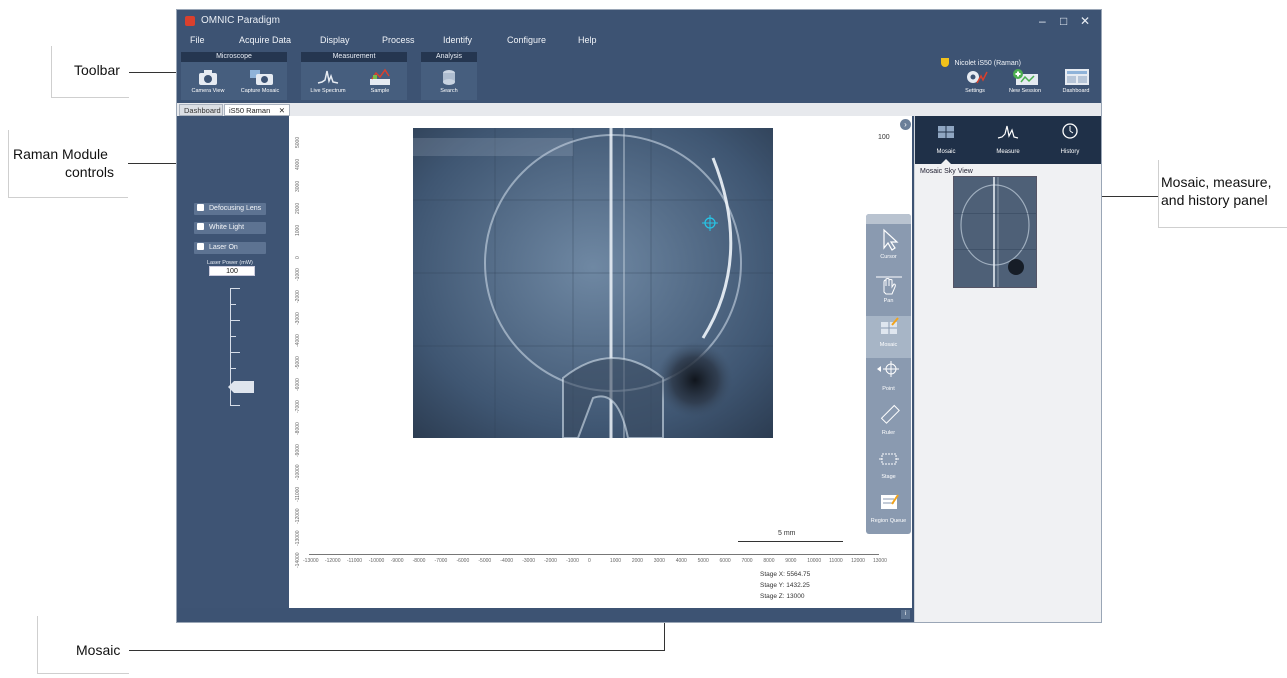 This screenshot has height=678, width=1287. I want to click on tool-label: Point, so click(888, 389).